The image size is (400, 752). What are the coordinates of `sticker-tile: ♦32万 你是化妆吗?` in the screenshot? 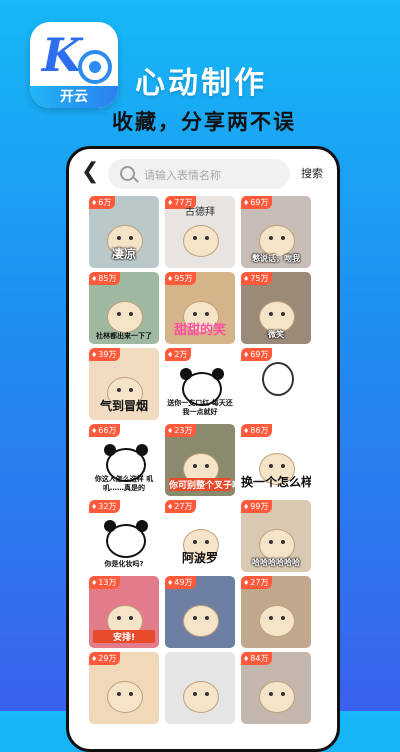 It's located at (124, 536).